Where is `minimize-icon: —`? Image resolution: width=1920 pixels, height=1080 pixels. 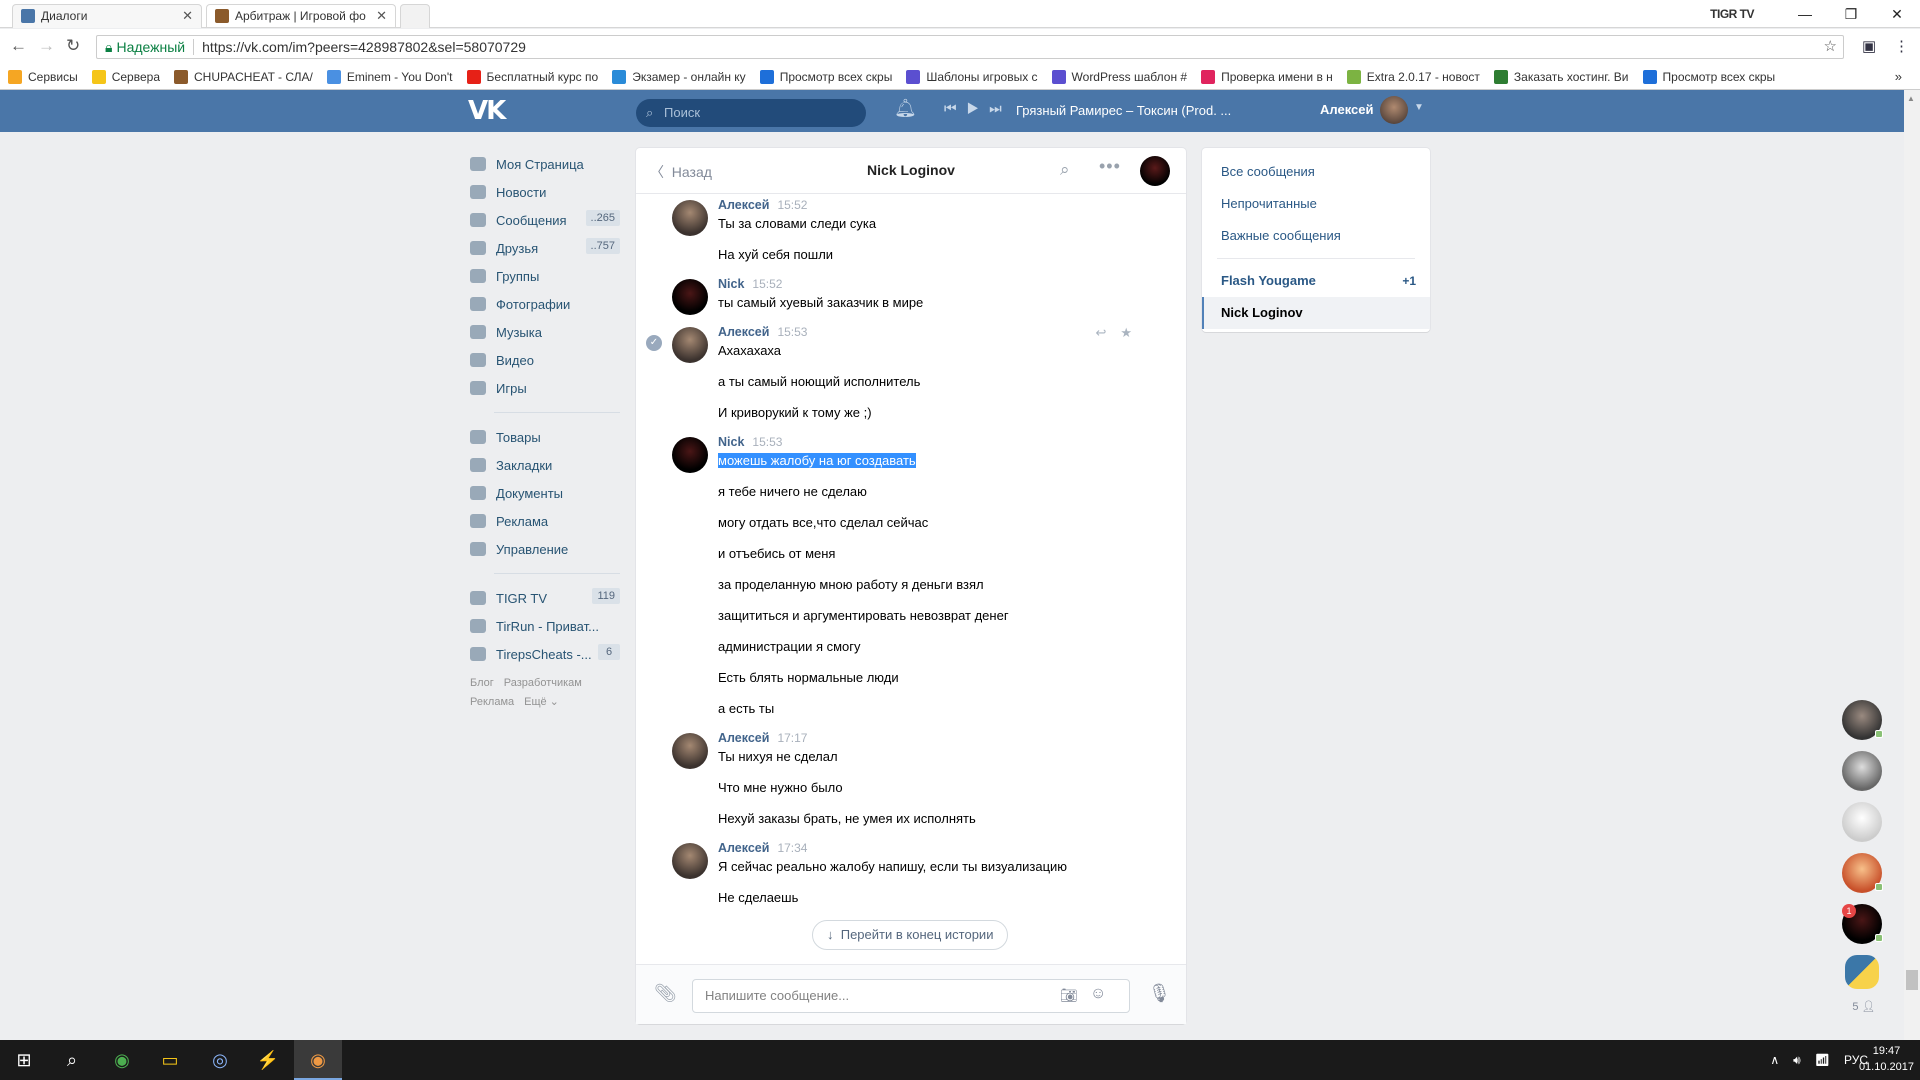
minimize-icon: — is located at coordinates (1805, 14).